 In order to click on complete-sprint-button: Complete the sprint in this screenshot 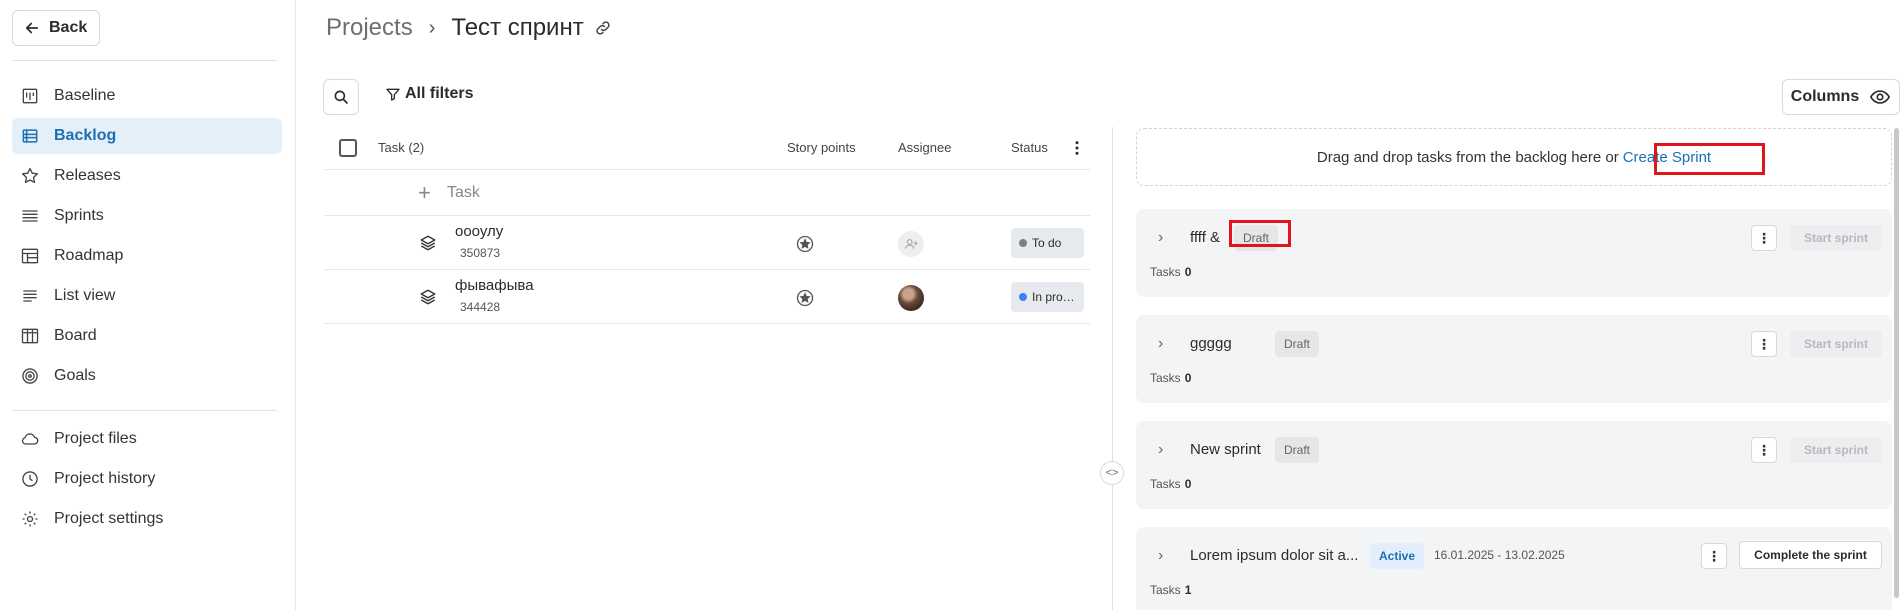, I will do `click(1810, 555)`.